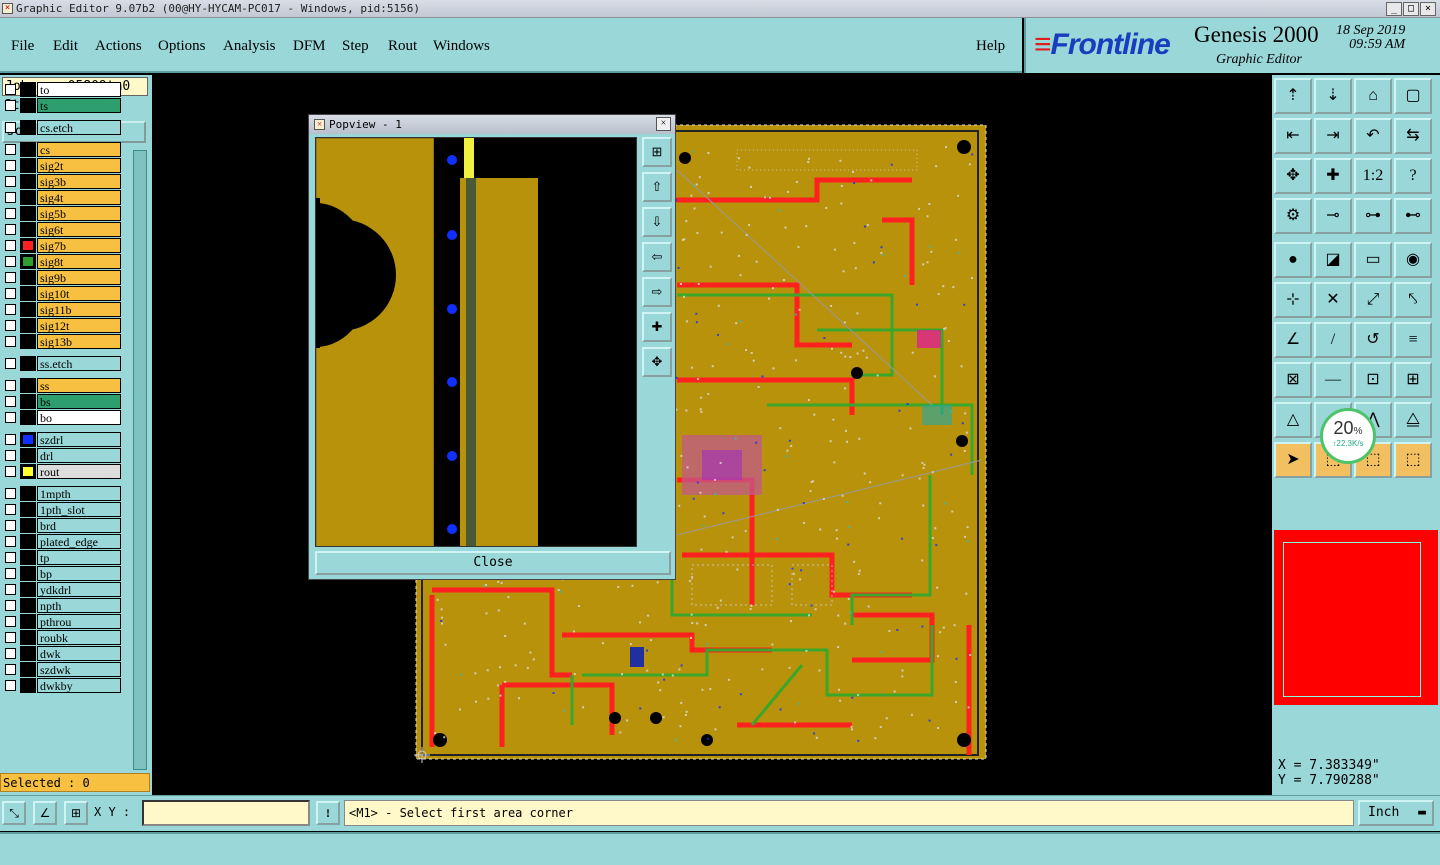 This screenshot has height=865, width=1440. I want to click on layer-name: sig13b, so click(79, 341).